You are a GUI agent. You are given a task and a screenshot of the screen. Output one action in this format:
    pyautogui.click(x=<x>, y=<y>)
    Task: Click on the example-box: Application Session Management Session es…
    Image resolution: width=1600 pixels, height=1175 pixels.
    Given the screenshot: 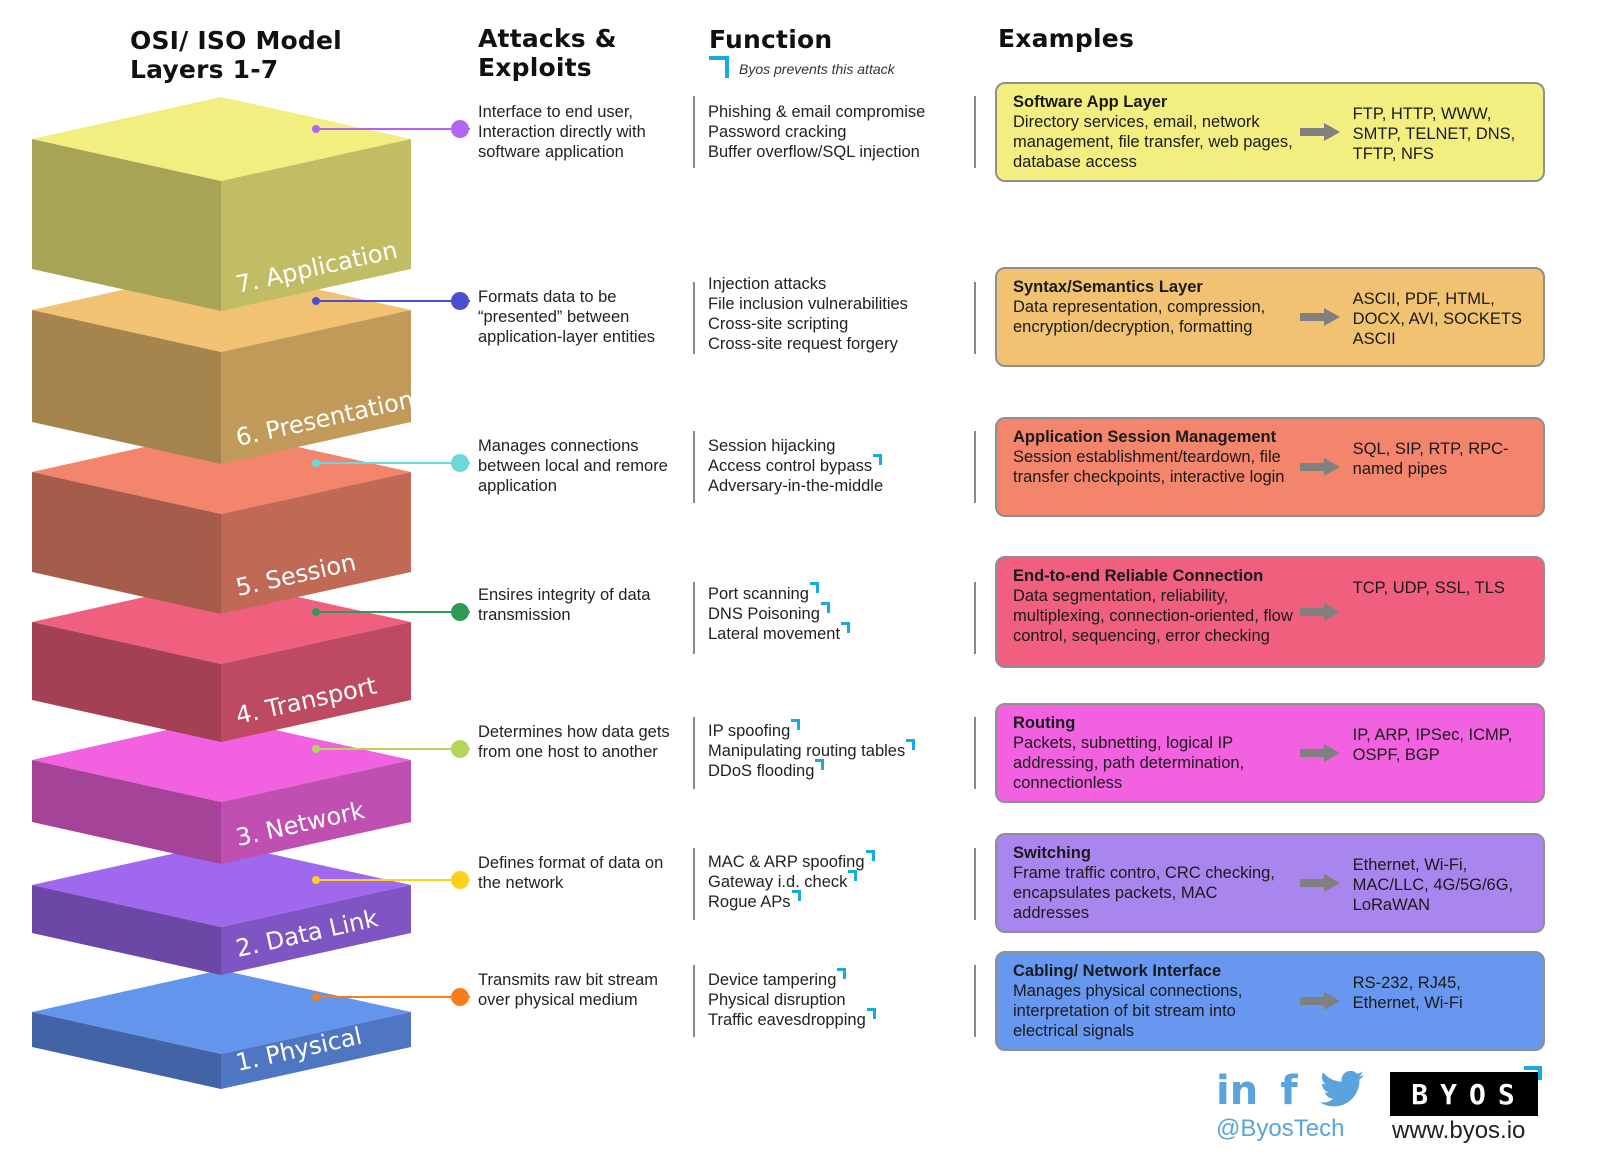 What is the action you would take?
    pyautogui.click(x=1270, y=467)
    